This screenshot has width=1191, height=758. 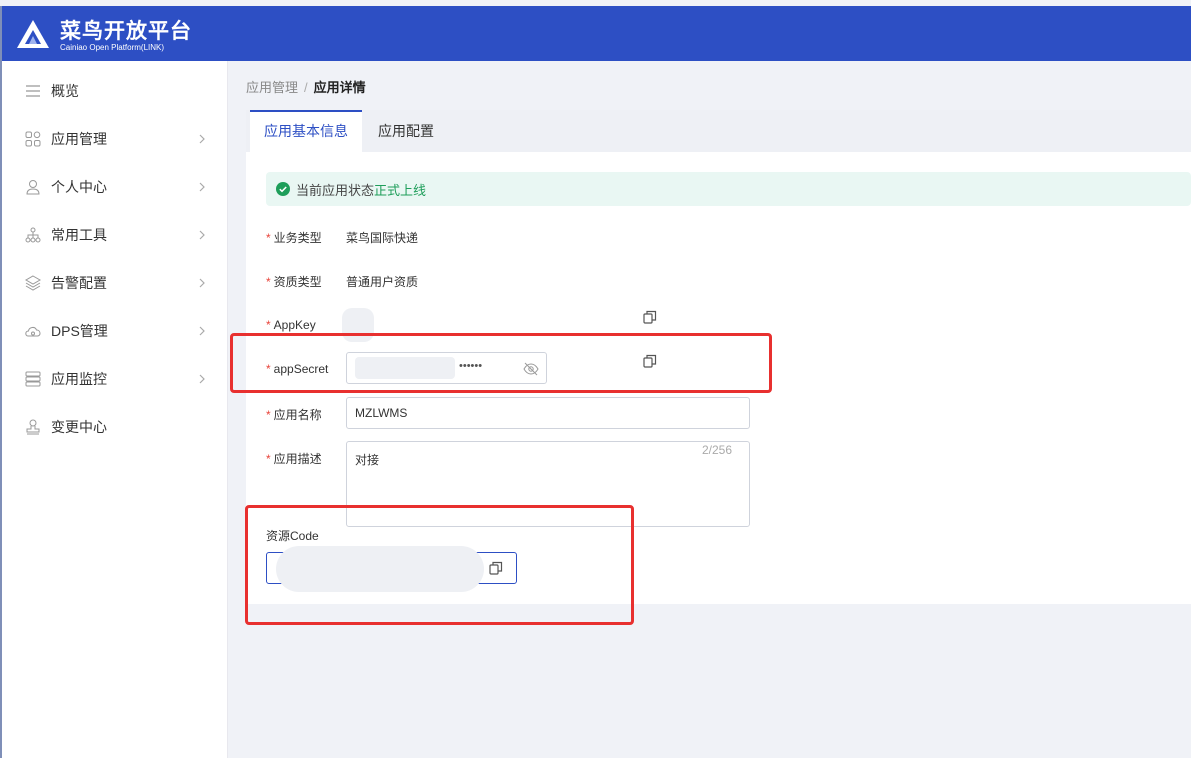 What do you see at coordinates (33, 91) in the screenshot?
I see `menu-lines-icon` at bounding box center [33, 91].